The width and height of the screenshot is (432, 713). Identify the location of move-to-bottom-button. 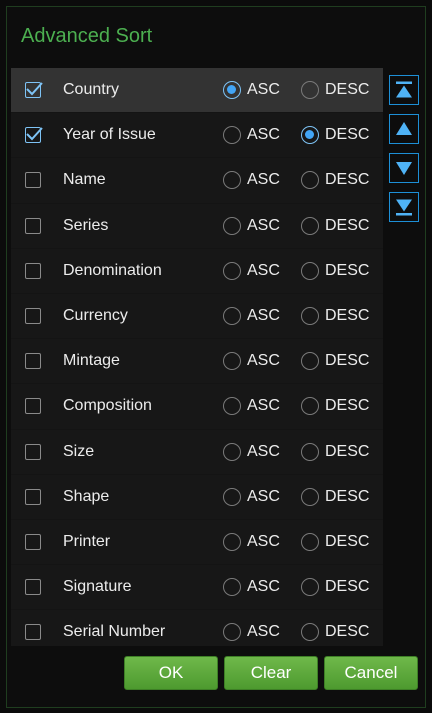
(404, 207).